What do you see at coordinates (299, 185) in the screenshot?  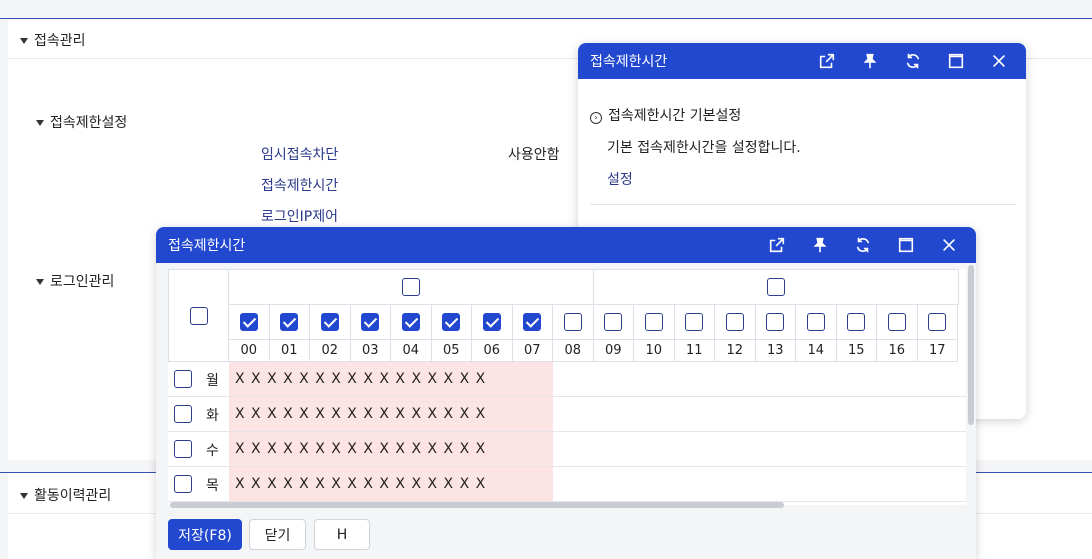 I see `link-restrict-time: 접속제한시간` at bounding box center [299, 185].